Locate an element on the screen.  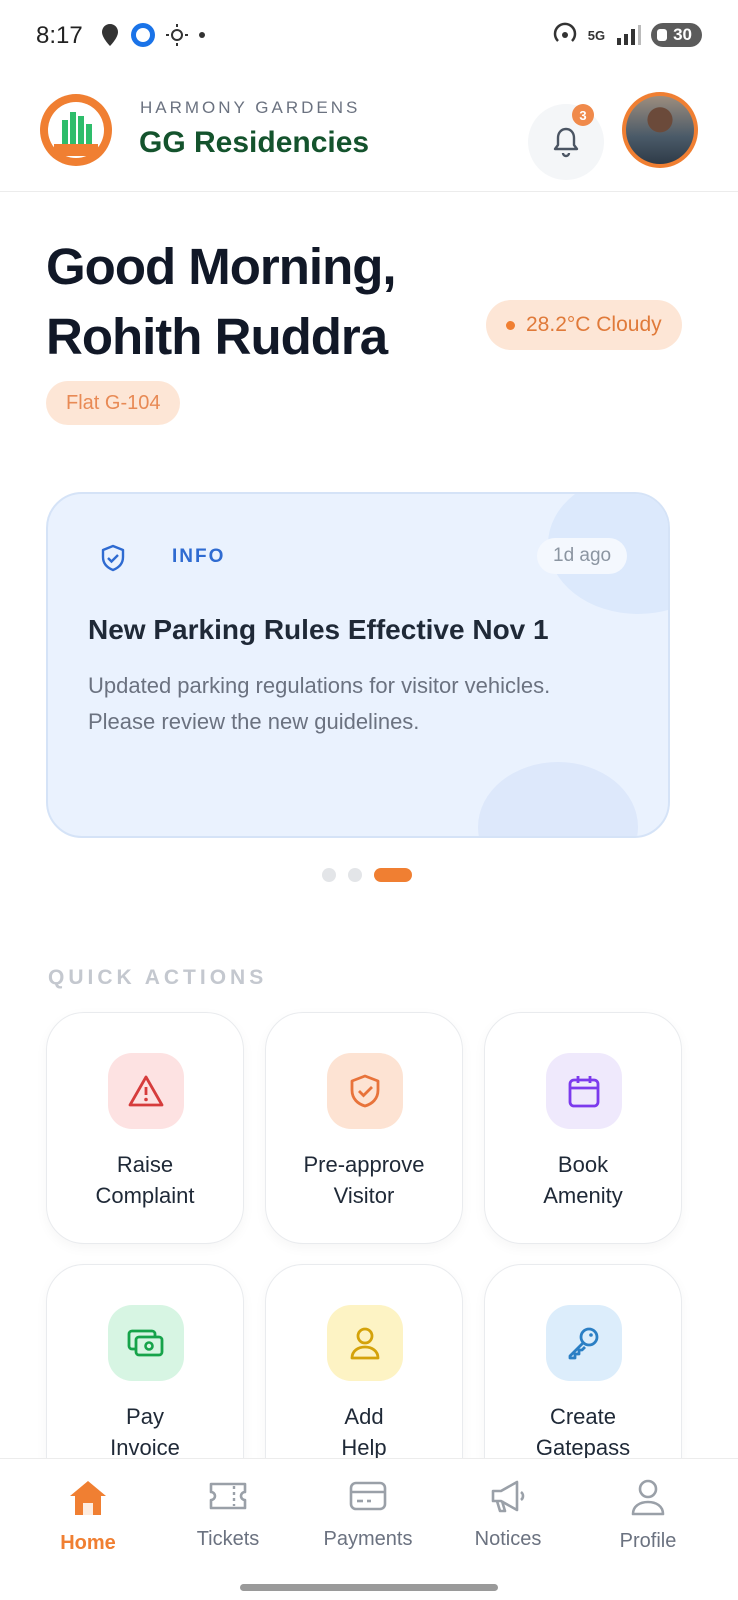
location-icon is located at coordinates (110, 35).